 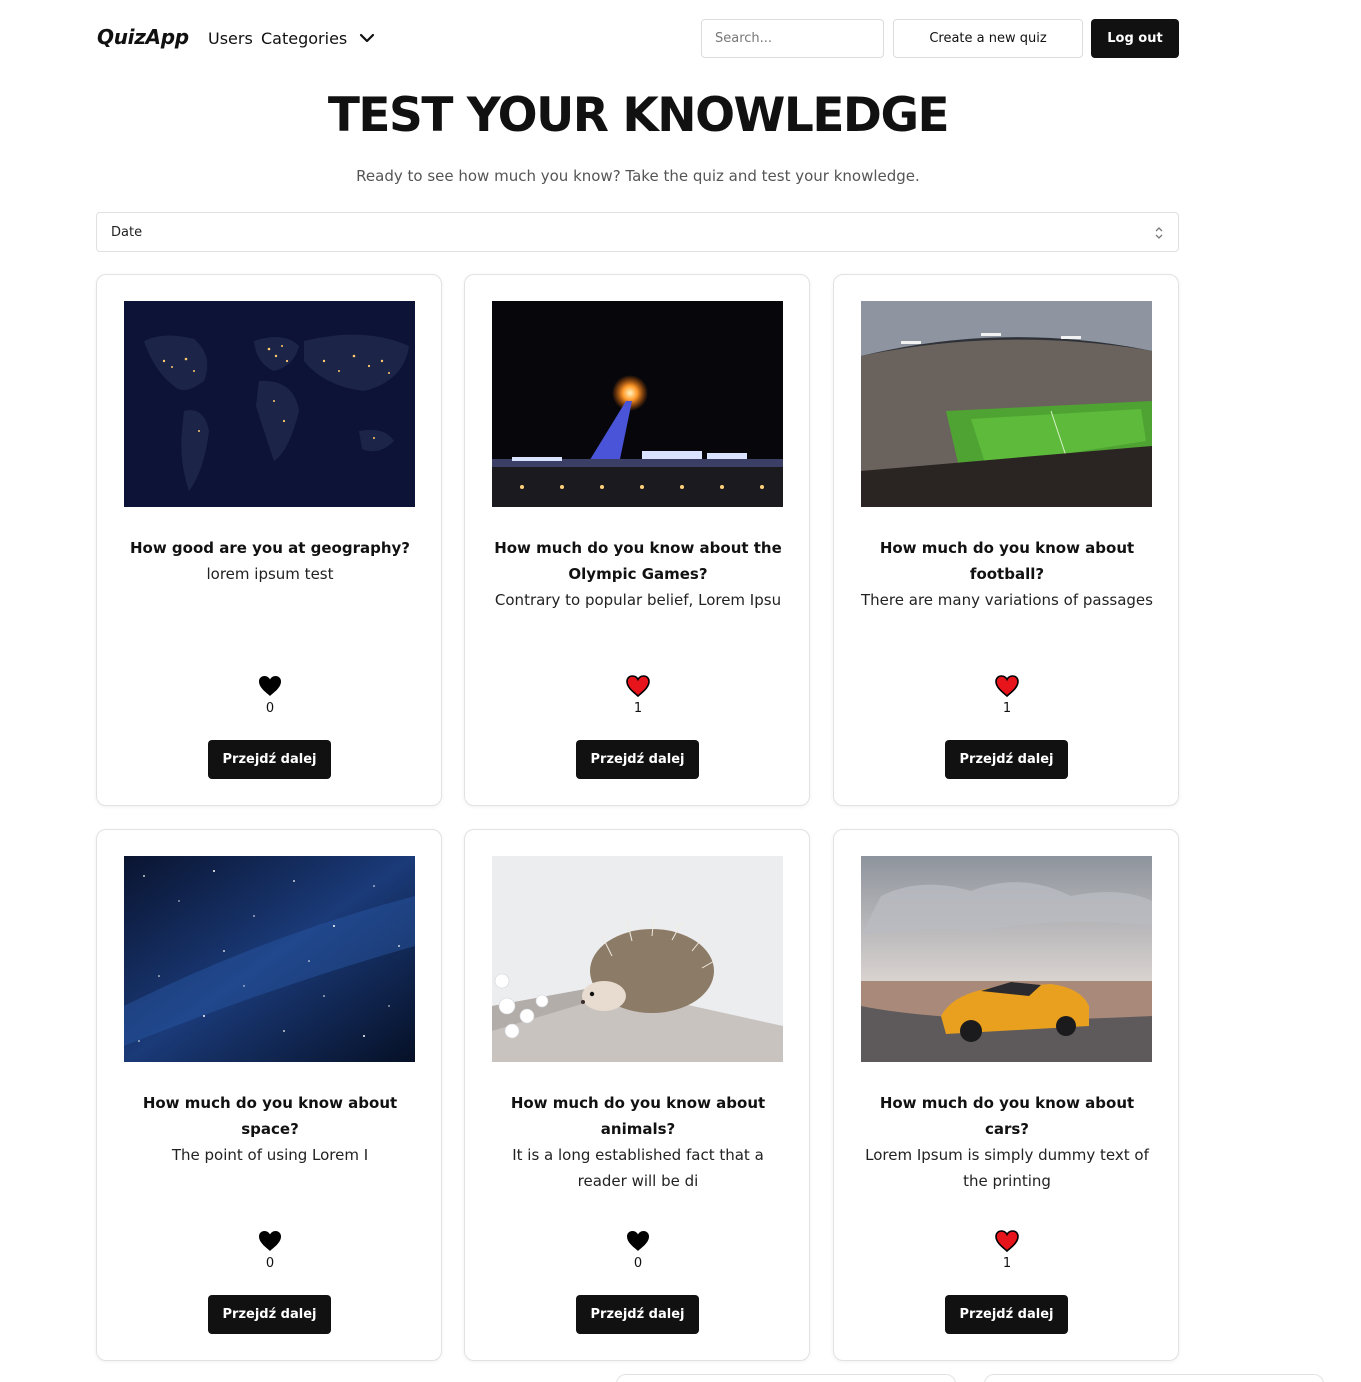 What do you see at coordinates (1007, 600) in the screenshot?
I see `quiz-description: There are many variations of passages` at bounding box center [1007, 600].